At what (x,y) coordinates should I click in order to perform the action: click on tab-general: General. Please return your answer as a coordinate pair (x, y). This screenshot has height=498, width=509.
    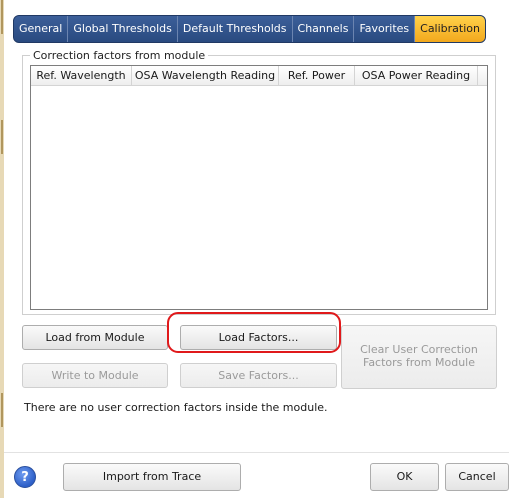
    Looking at the image, I should click on (41, 29).